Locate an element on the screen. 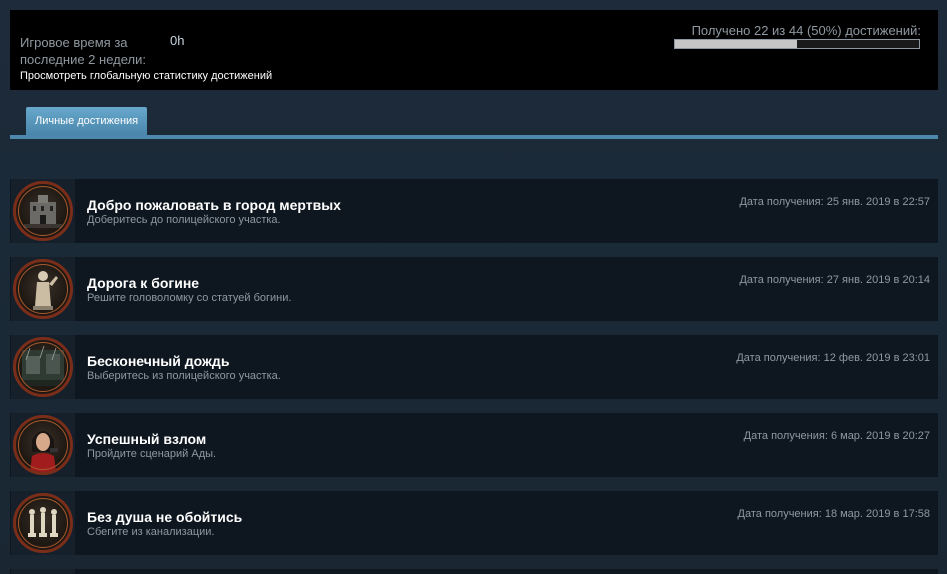  ada-portrait-icon is located at coordinates (43, 445).